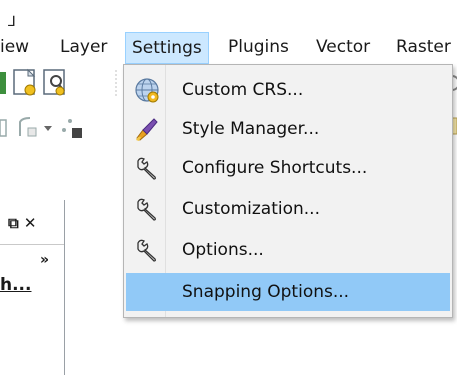 This screenshot has height=375, width=457. Describe the element at coordinates (24, 82) in the screenshot. I see `new-print-layout-icon` at that location.